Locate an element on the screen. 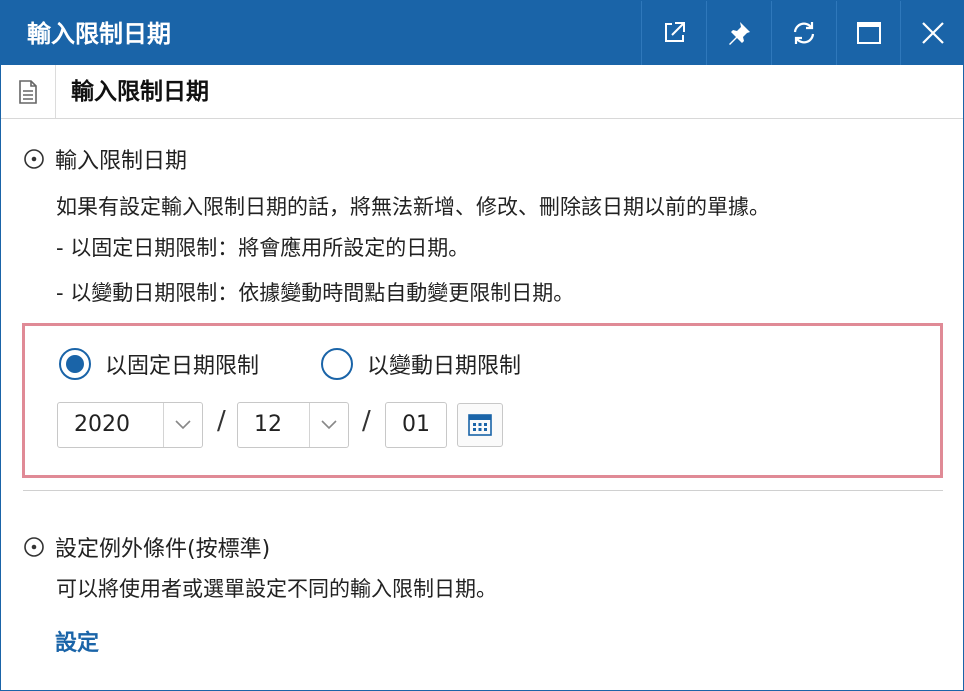  close-button is located at coordinates (931, 33).